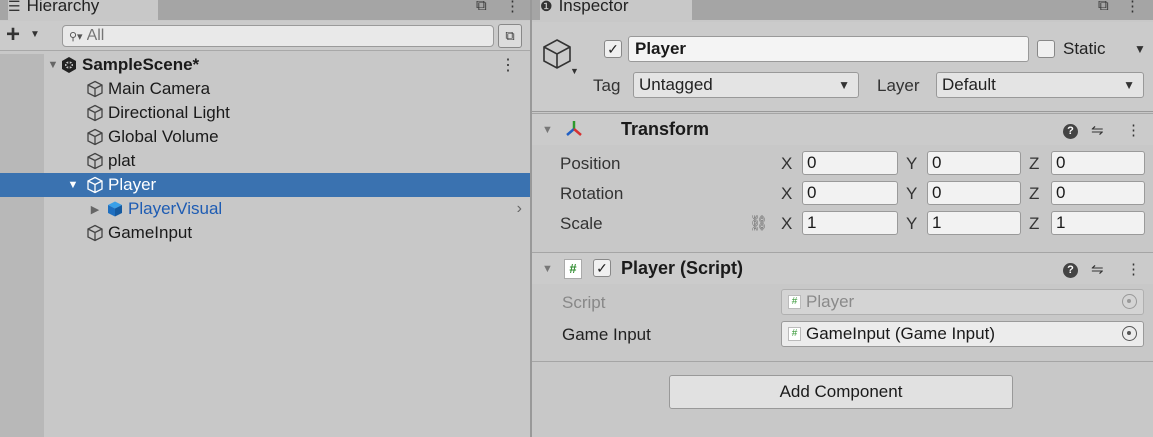 The width and height of the screenshot is (1153, 437). I want to click on rotation-y-field: 0, so click(974, 193).